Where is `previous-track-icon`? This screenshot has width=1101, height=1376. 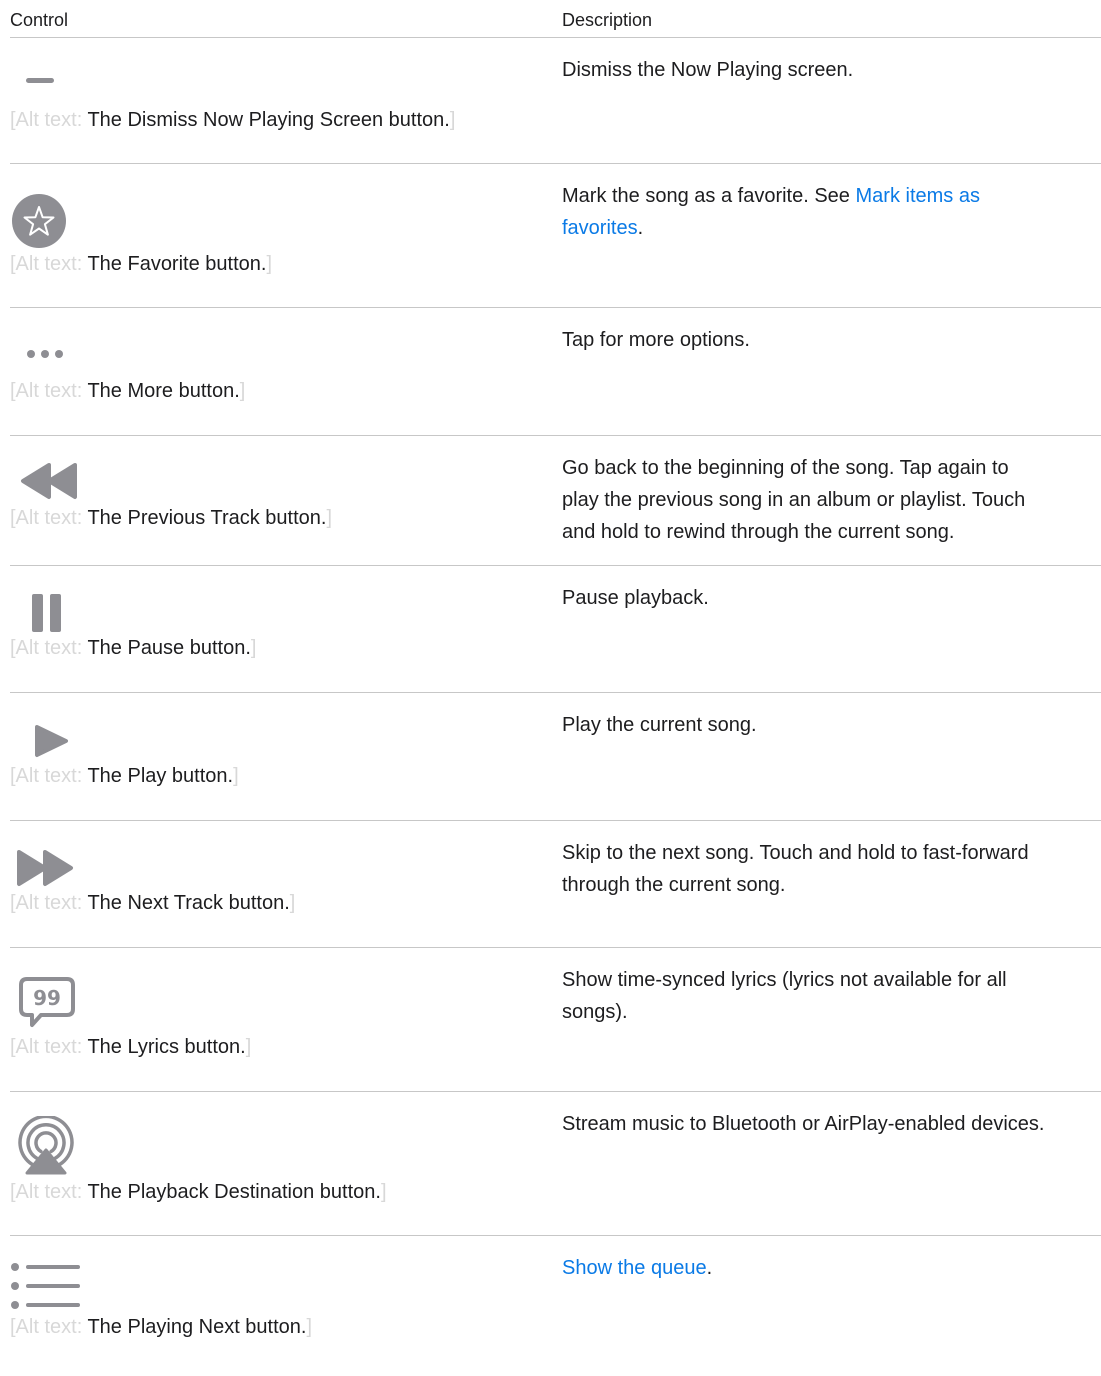 previous-track-icon is located at coordinates (47, 481).